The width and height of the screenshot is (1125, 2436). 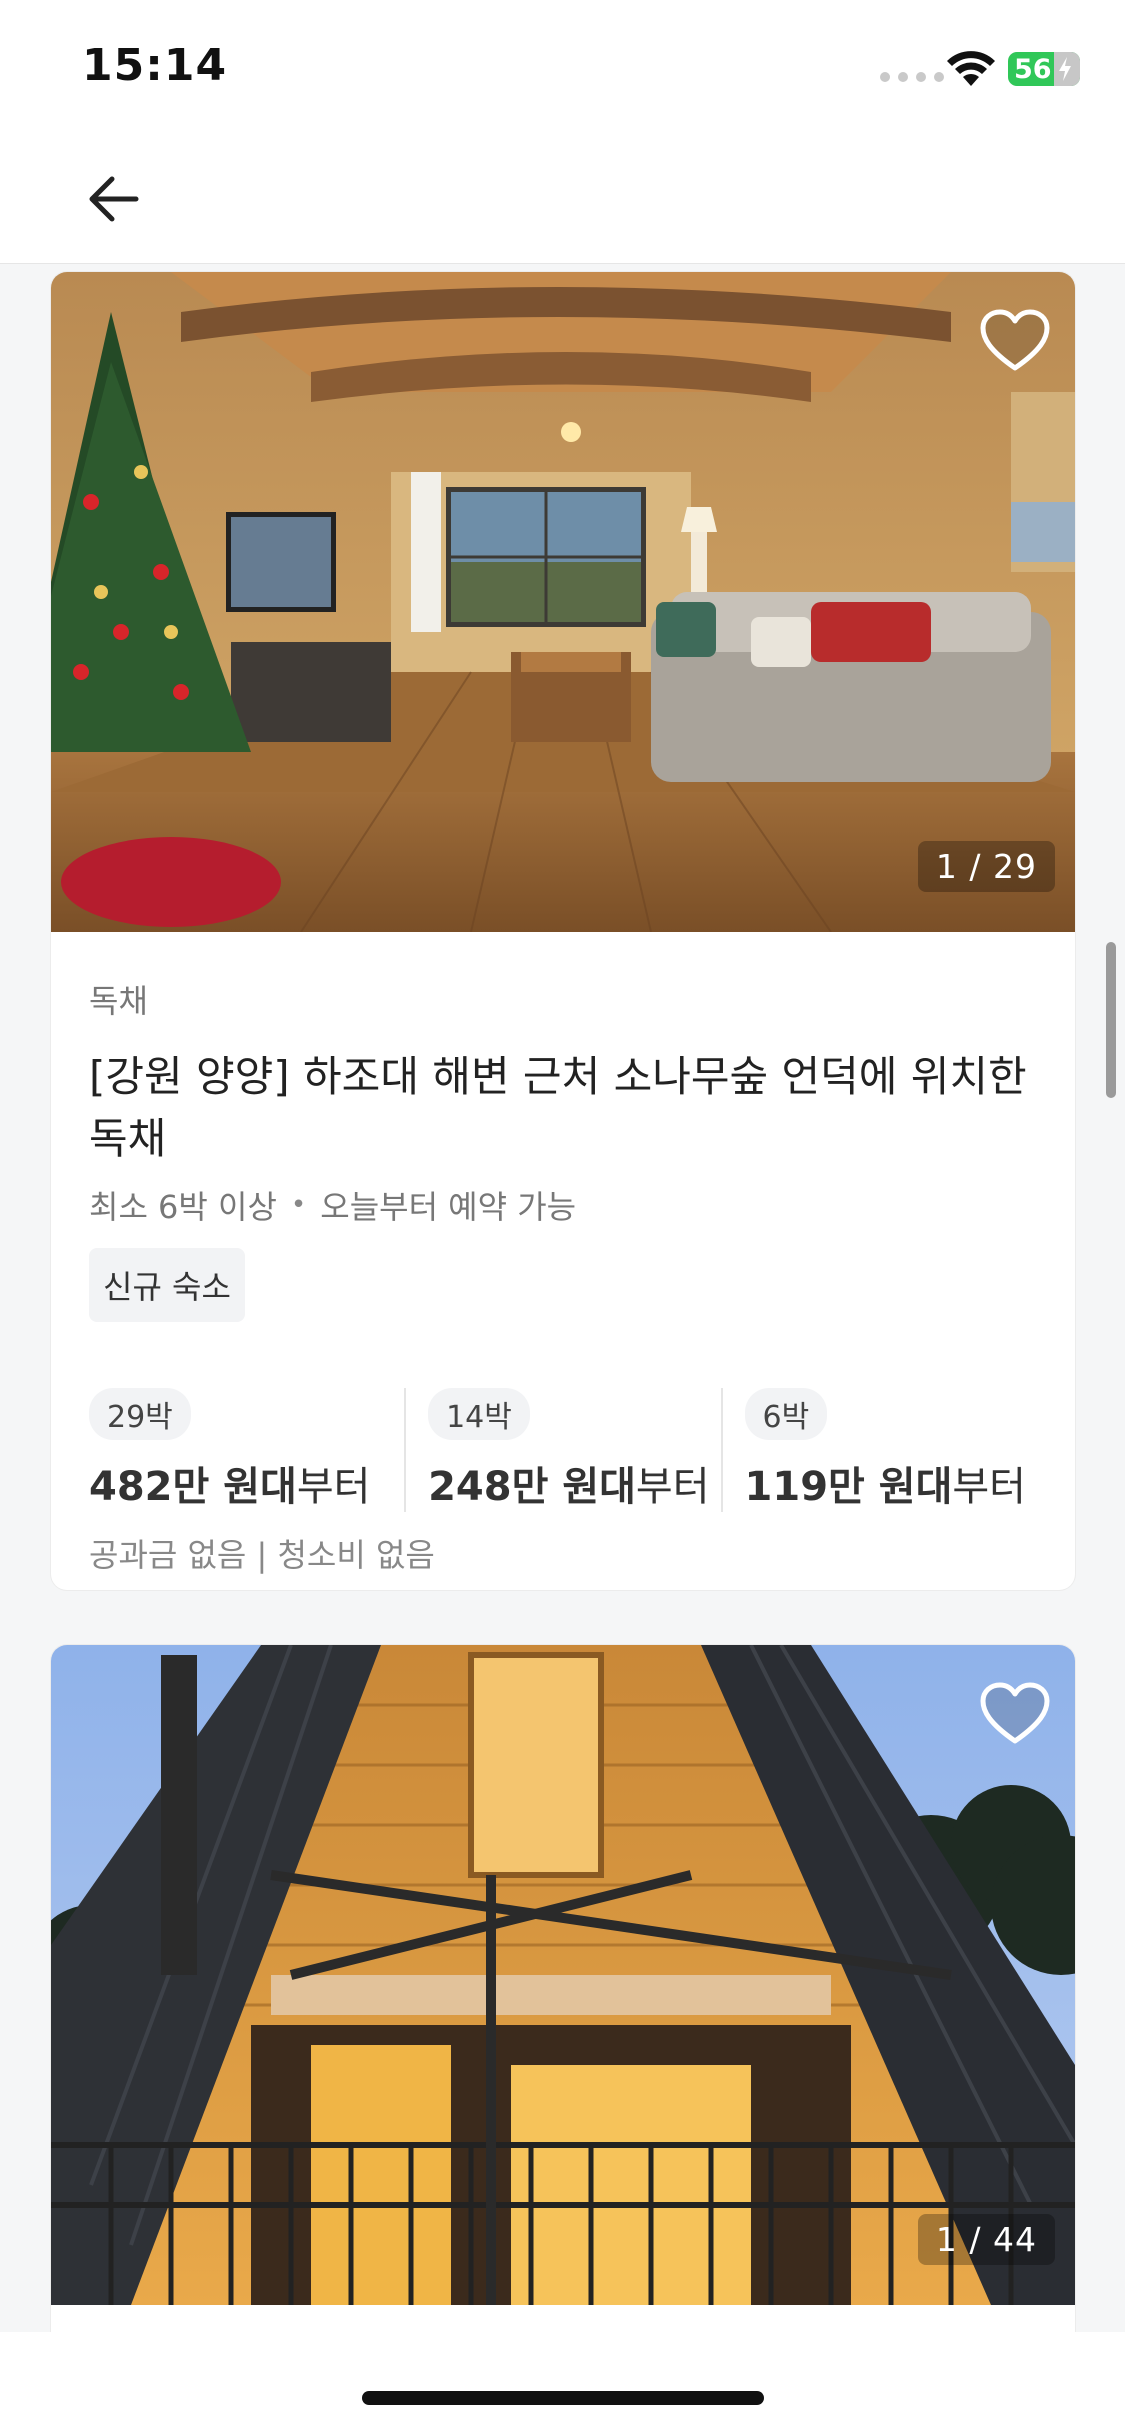 What do you see at coordinates (532, 1487) in the screenshot?
I see `price-amount: 248만 원대` at bounding box center [532, 1487].